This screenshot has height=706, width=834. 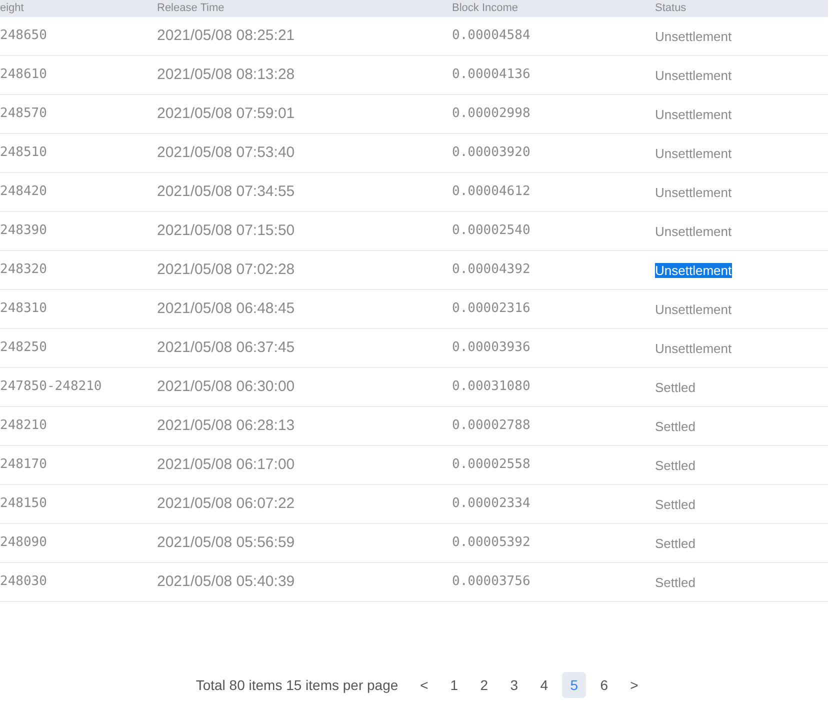 What do you see at coordinates (24, 426) in the screenshot?
I see `table-cell-text: 248210` at bounding box center [24, 426].